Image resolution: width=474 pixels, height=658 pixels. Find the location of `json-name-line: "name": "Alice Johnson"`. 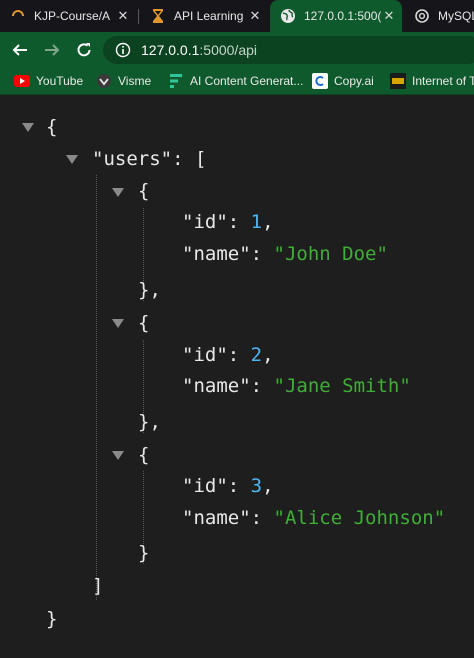

json-name-line: "name": "Alice Johnson" is located at coordinates (313, 518).